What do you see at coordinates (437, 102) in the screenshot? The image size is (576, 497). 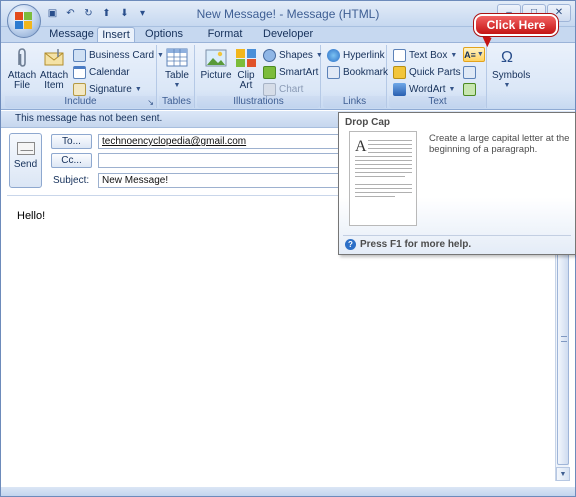 I see `group-label-text: Text` at bounding box center [437, 102].